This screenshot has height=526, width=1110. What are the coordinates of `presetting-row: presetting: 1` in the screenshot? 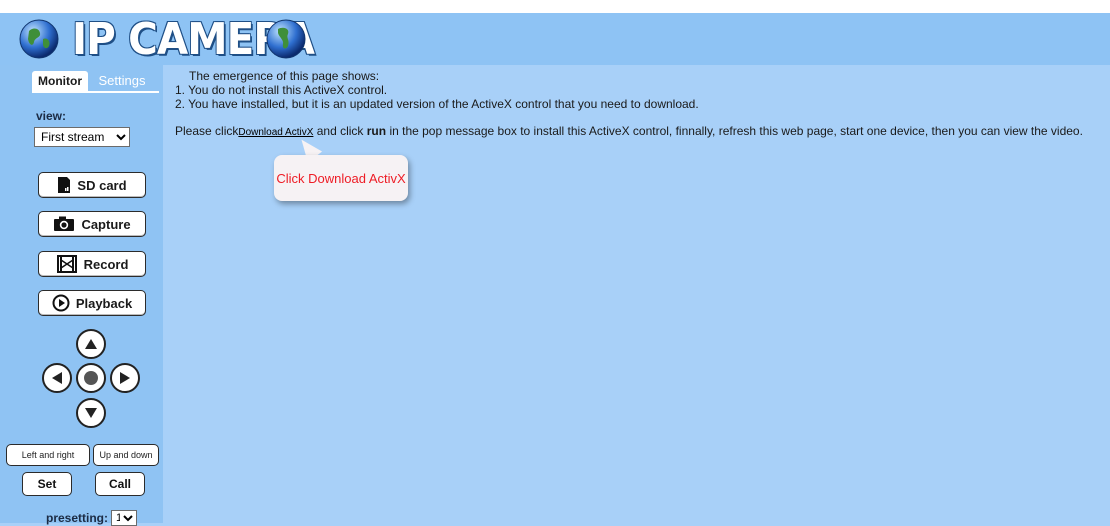 It's located at (92, 518).